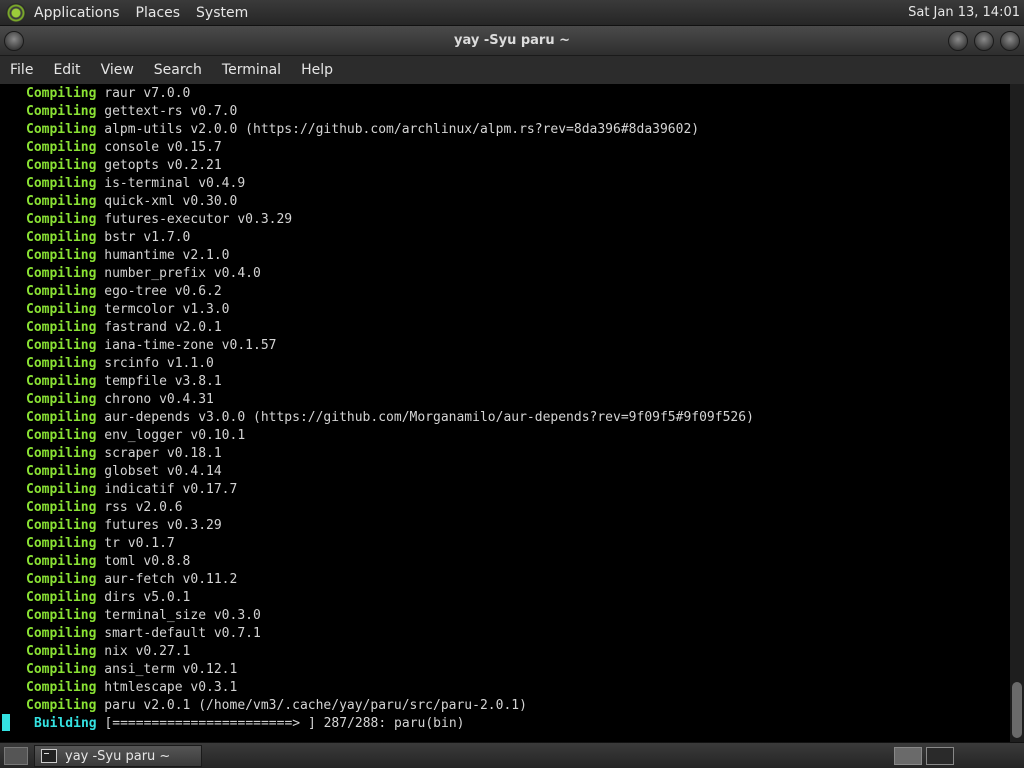 The height and width of the screenshot is (768, 1024). Describe the element at coordinates (135, 543) in the screenshot. I see `line-text: tr v0.1.7` at that location.